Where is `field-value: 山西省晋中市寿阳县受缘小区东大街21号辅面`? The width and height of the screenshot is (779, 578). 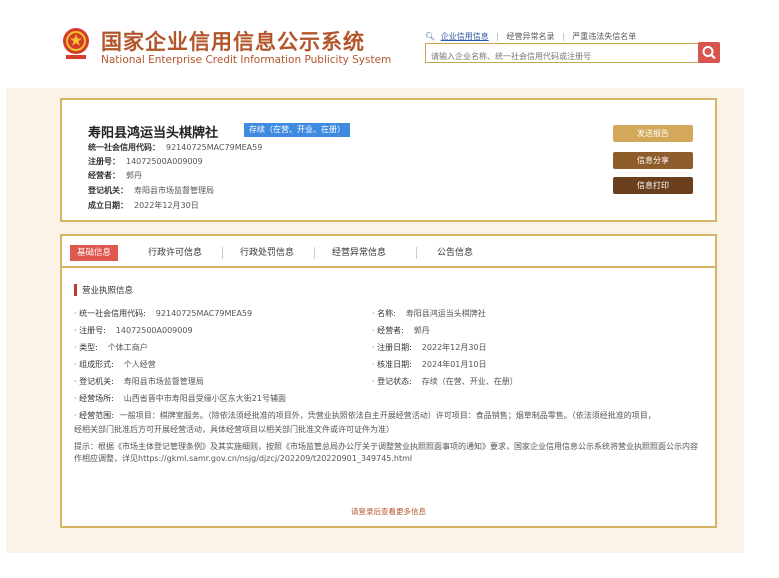 field-value: 山西省晋中市寿阳县受缘小区东大街21号辅面 is located at coordinates (204, 398).